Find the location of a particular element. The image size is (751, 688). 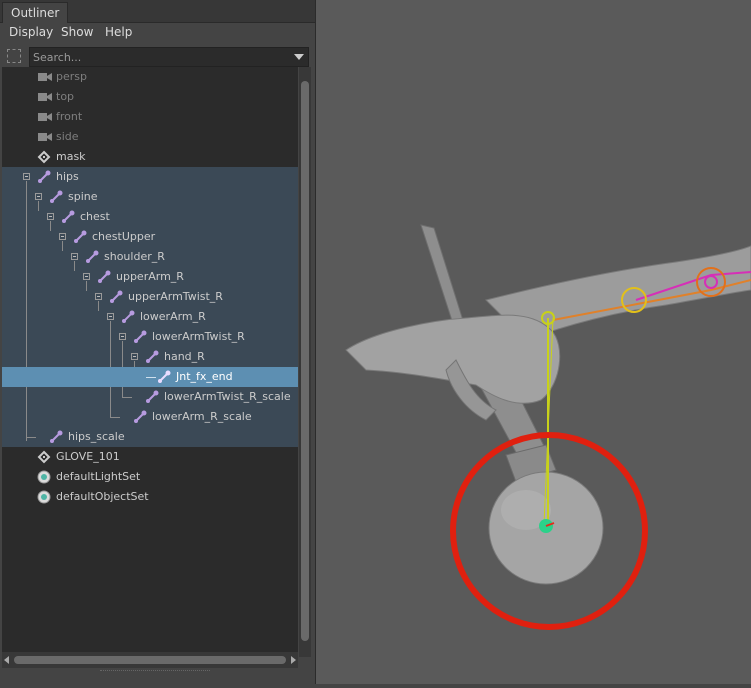

tree-item-jnt-fx-end: Jnt_fx_end is located at coordinates (150, 377).